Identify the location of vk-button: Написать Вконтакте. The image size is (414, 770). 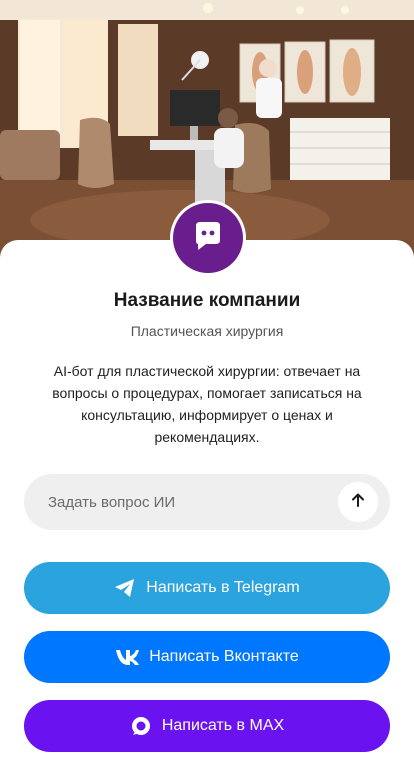
(207, 657).